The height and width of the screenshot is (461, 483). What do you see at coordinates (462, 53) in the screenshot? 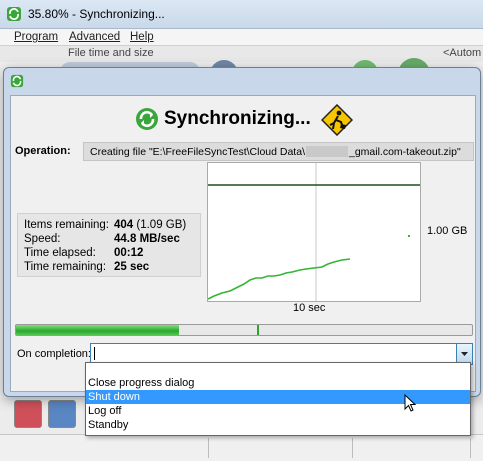
I see `sync-variant-label: <Autom` at bounding box center [462, 53].